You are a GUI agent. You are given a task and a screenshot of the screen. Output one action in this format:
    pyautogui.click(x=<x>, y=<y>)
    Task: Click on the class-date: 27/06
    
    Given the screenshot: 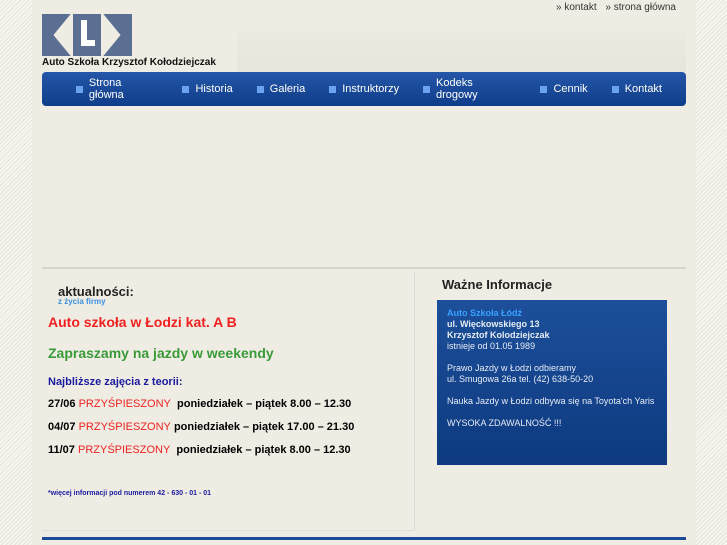 What is the action you would take?
    pyautogui.click(x=62, y=404)
    